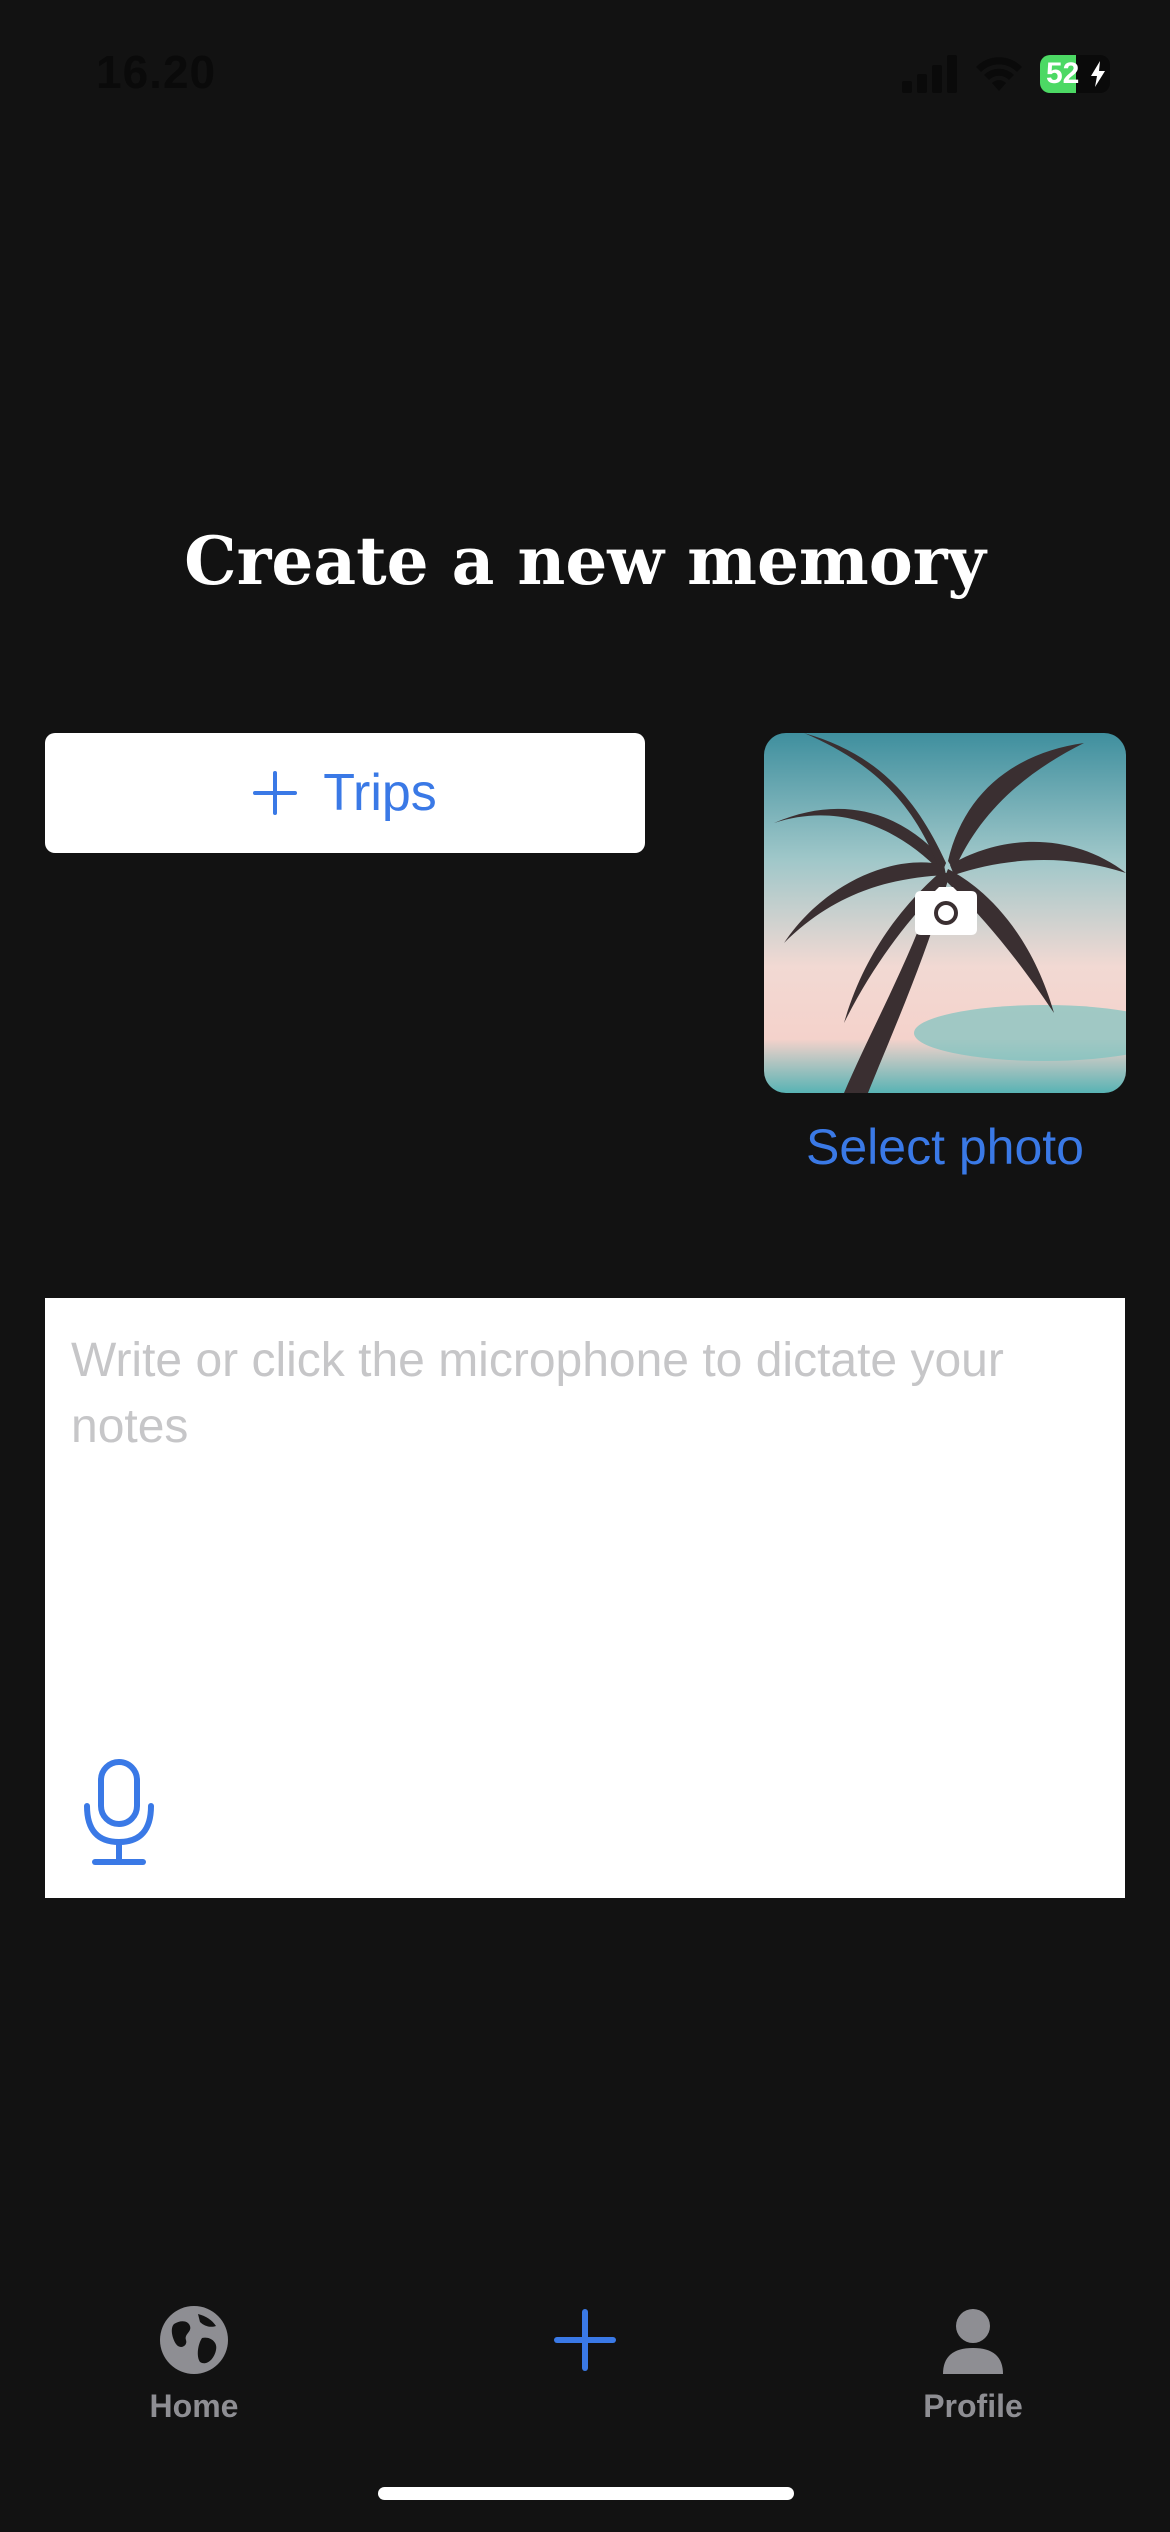 This screenshot has width=1170, height=2532. I want to click on add-trip-label: Trips, so click(380, 793).